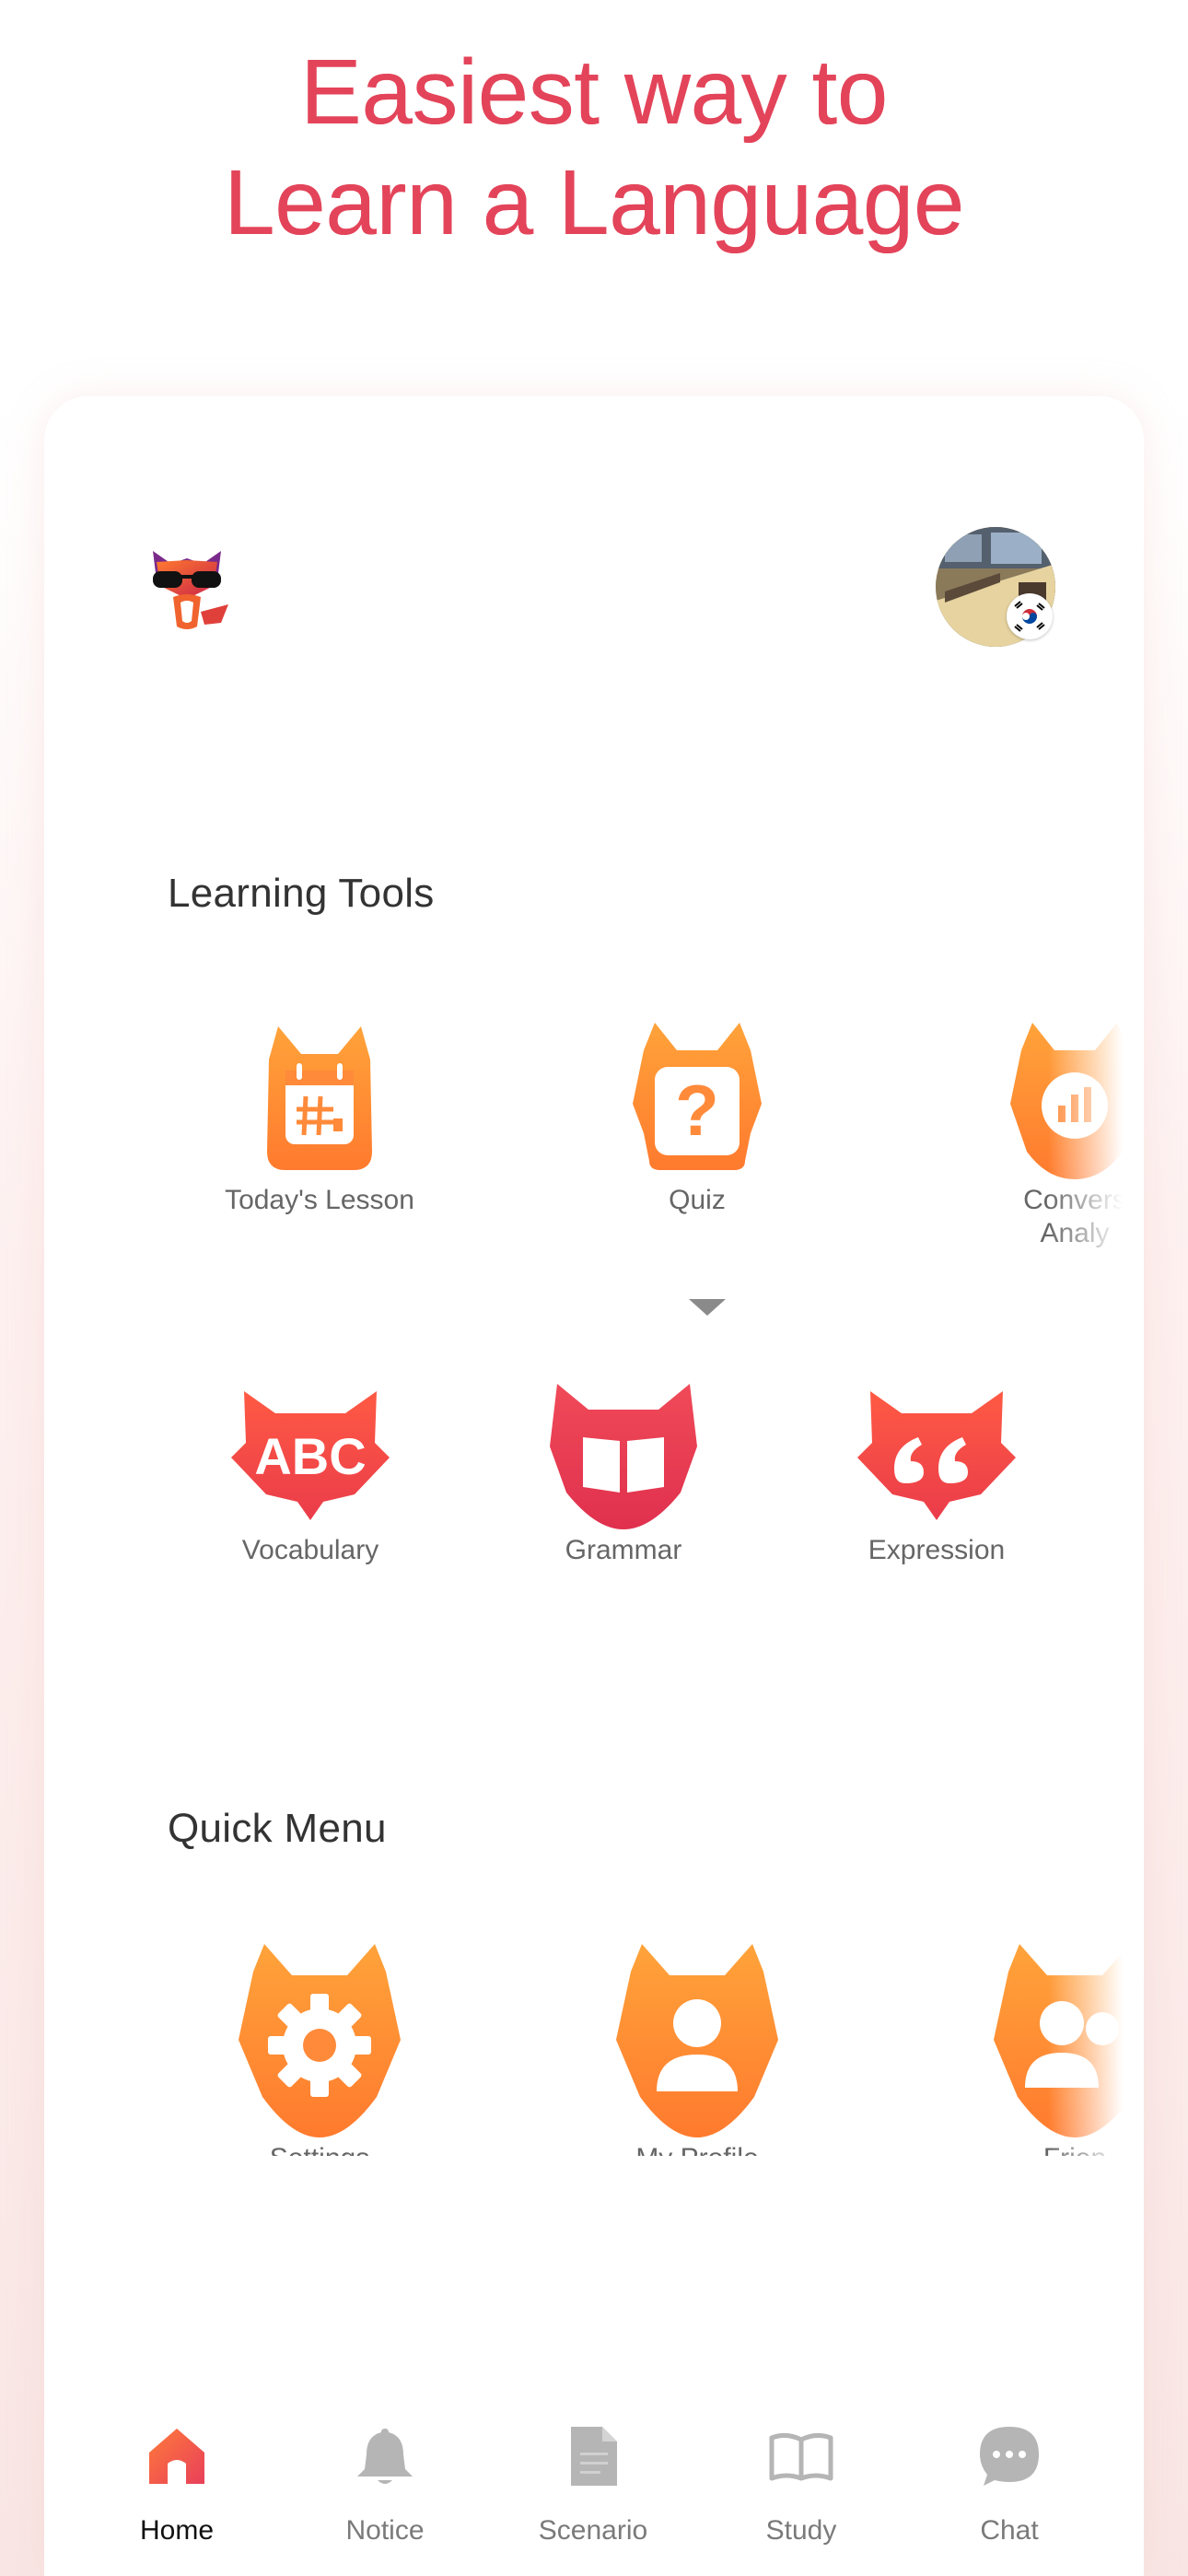 The image size is (1188, 2576). What do you see at coordinates (594, 202) in the screenshot?
I see `headline-line-2: Learn a Language` at bounding box center [594, 202].